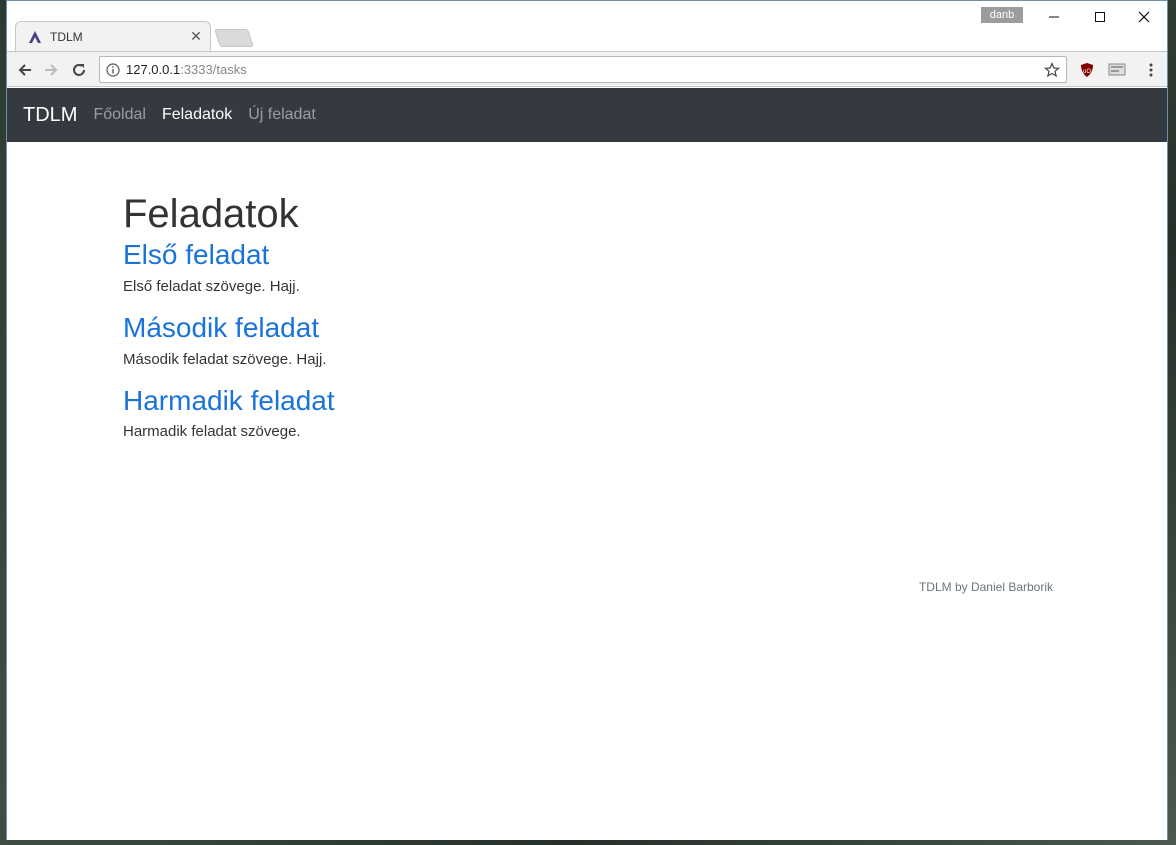 This screenshot has width=1176, height=845. Describe the element at coordinates (113, 36) in the screenshot. I see `browser-tab: TDLM ✕` at that location.